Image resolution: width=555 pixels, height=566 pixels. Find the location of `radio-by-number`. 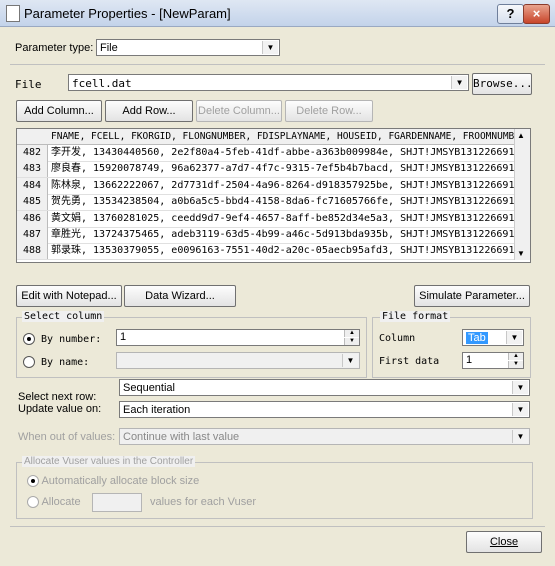

radio-by-number is located at coordinates (29, 339).